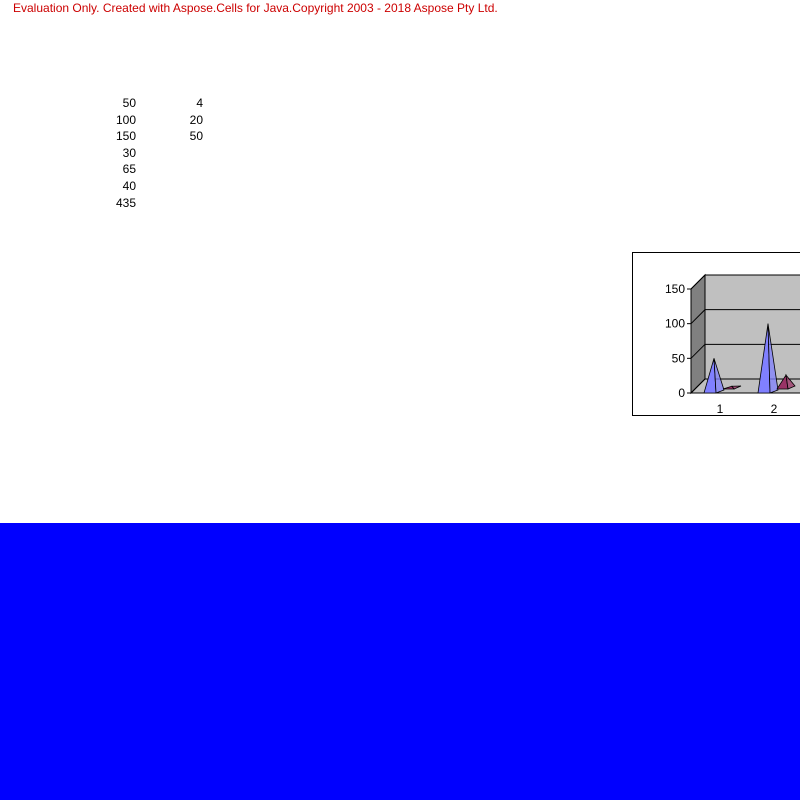 The height and width of the screenshot is (800, 800). What do you see at coordinates (111, 153) in the screenshot?
I see `cell-a4: 30` at bounding box center [111, 153].